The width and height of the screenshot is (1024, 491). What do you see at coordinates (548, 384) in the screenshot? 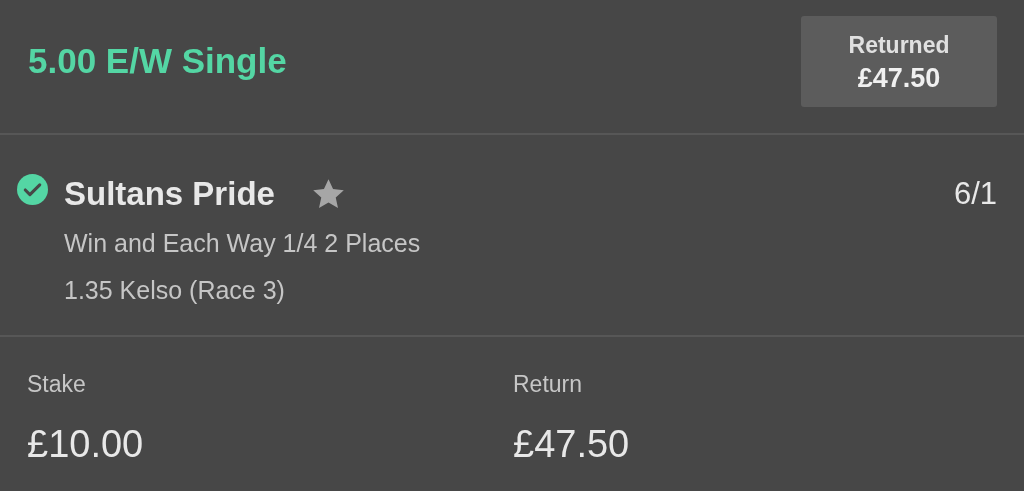
I see `total-label: Return` at bounding box center [548, 384].